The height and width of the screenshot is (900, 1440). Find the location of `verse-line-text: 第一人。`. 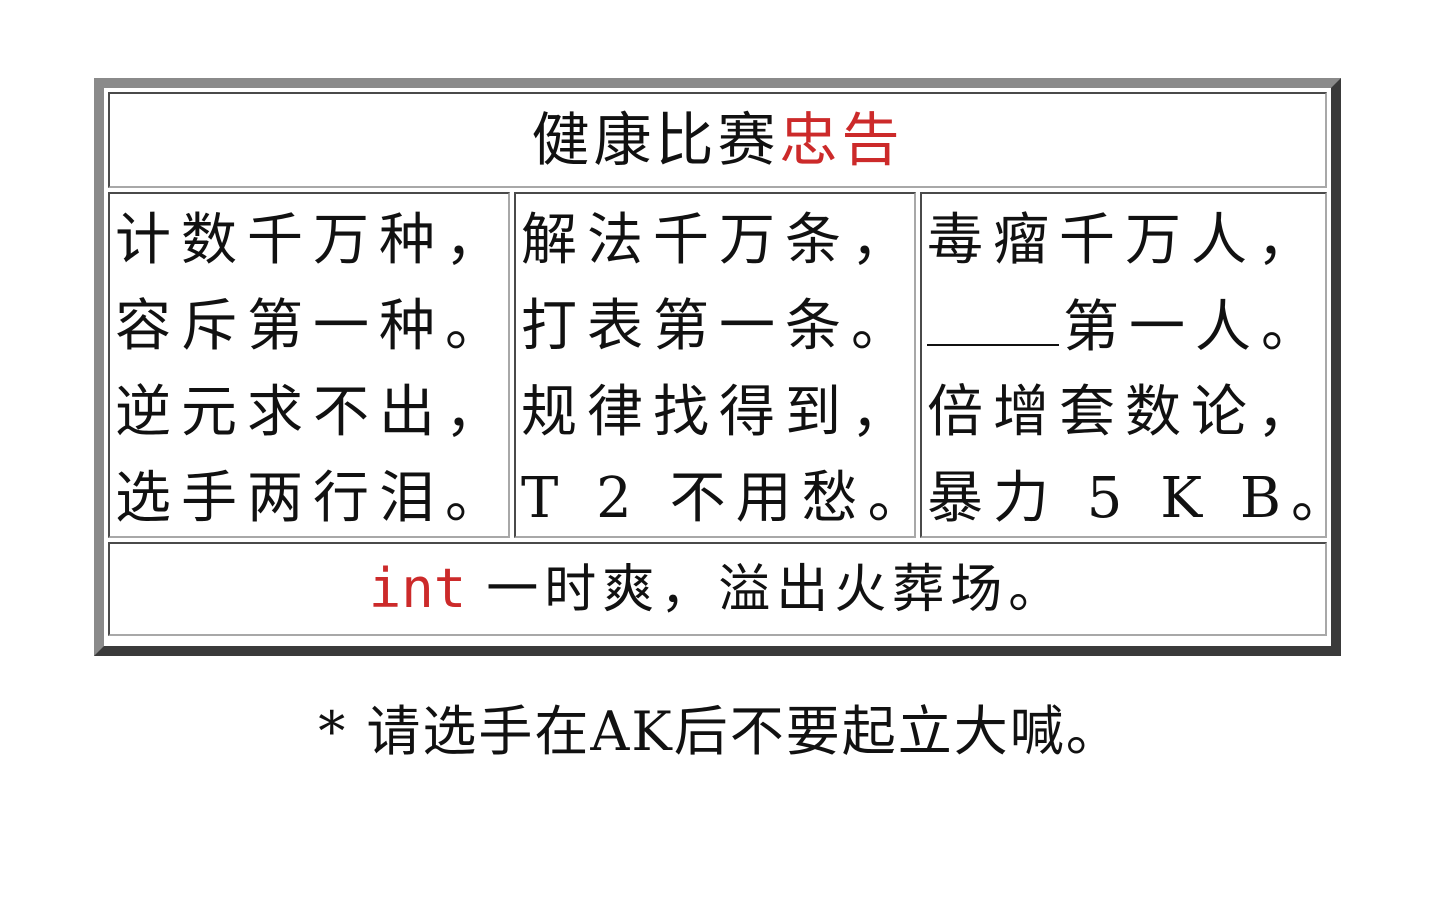

verse-line-text: 第一人。 is located at coordinates (1195, 327).